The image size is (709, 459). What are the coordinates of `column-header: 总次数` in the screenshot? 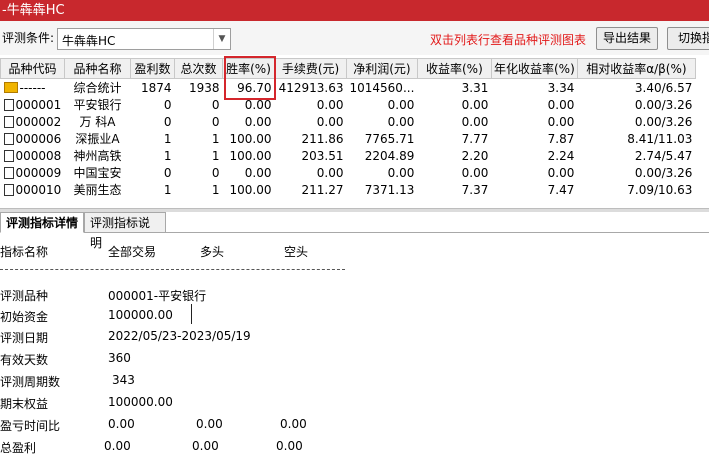 It's located at (198, 68).